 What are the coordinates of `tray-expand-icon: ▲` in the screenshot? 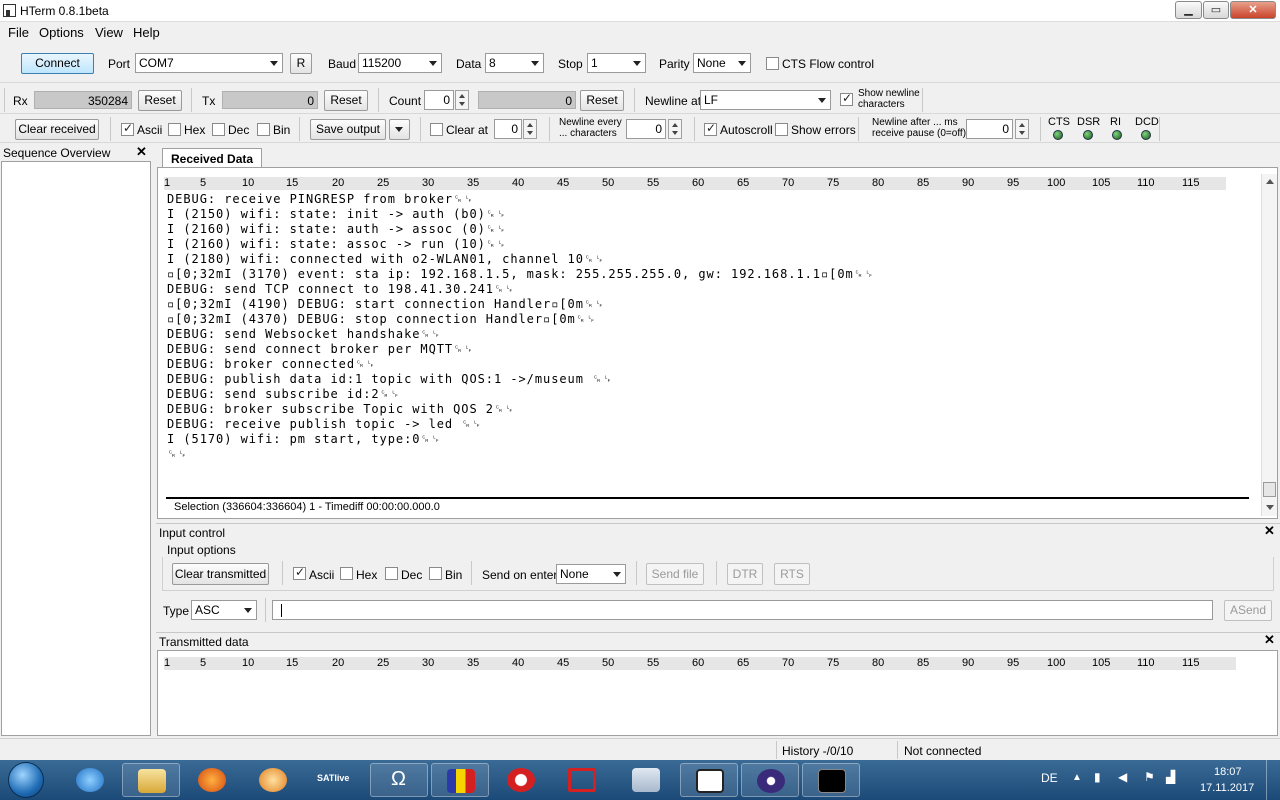 It's located at (1077, 777).